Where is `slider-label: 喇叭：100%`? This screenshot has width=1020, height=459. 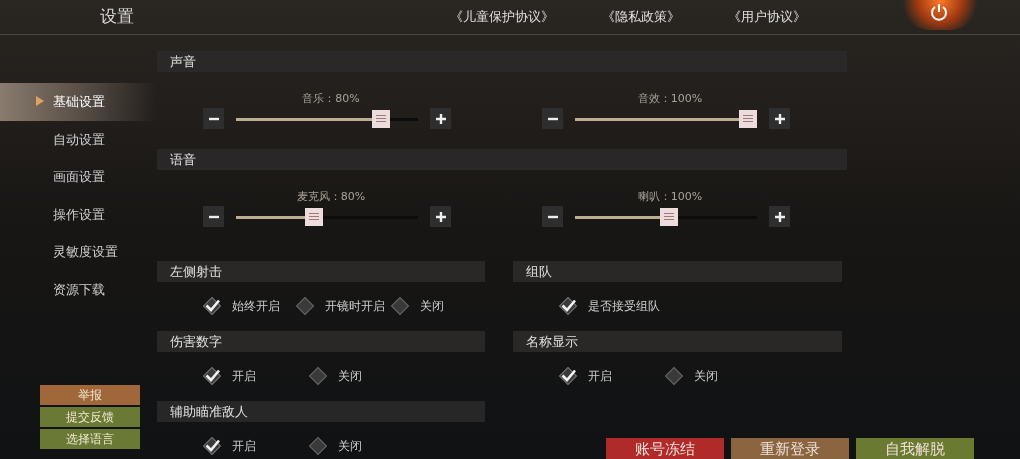 slider-label: 喇叭：100% is located at coordinates (670, 196).